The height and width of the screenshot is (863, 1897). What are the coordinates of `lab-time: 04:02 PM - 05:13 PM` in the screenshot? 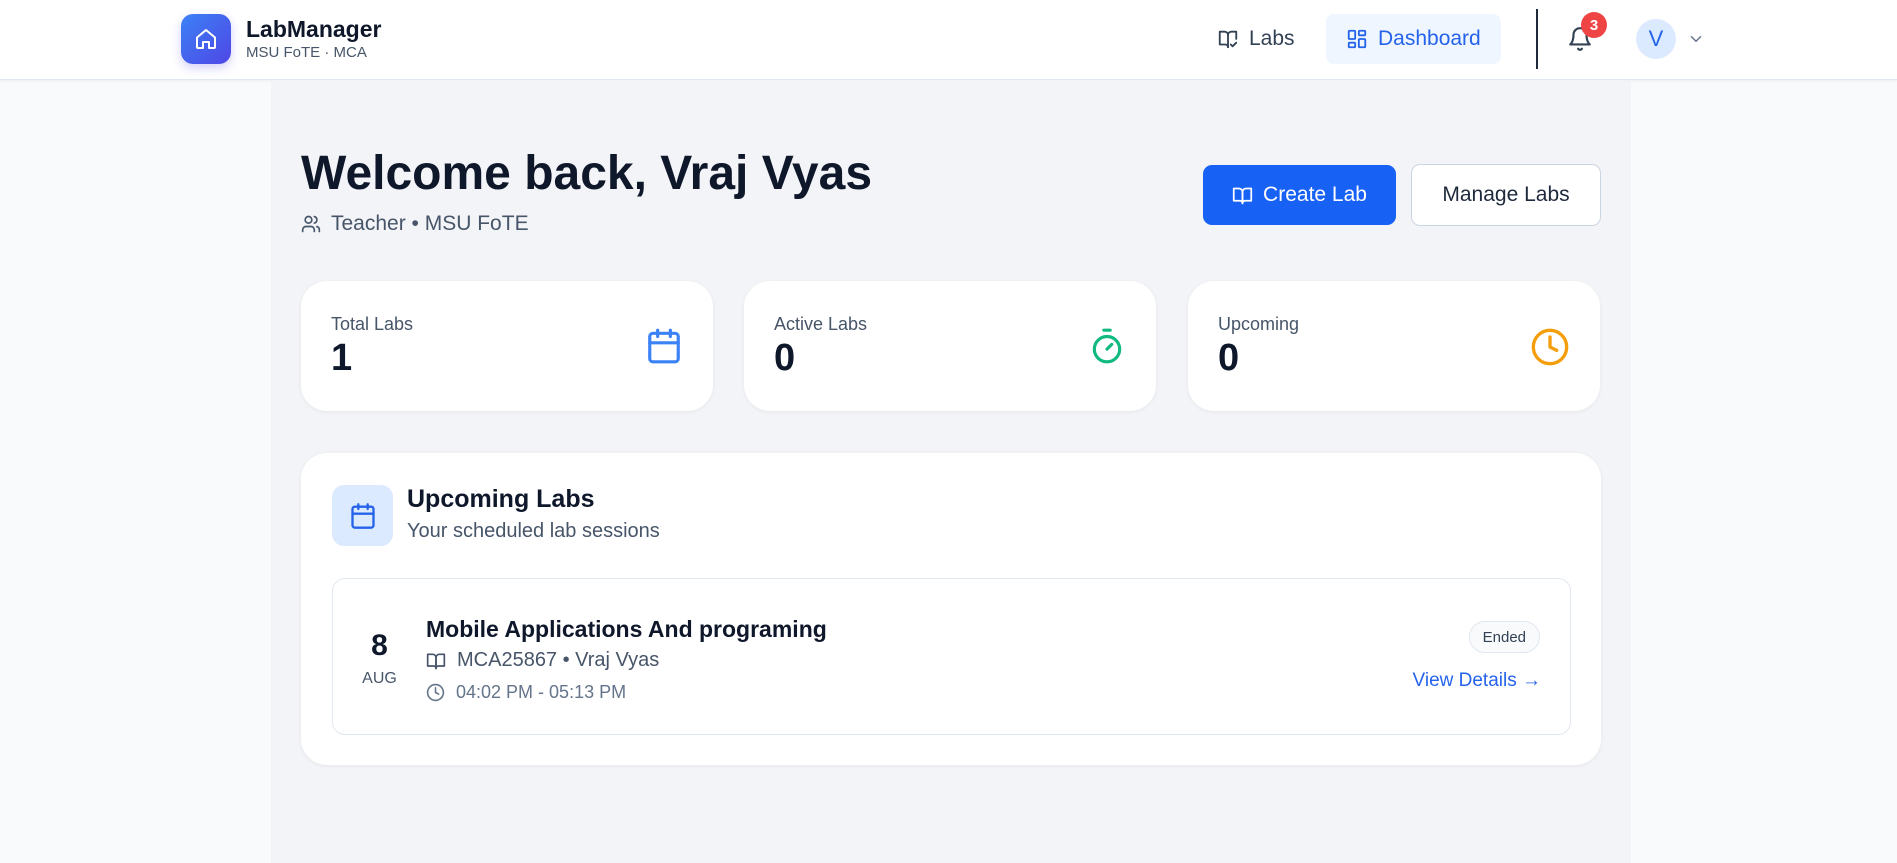 It's located at (526, 692).